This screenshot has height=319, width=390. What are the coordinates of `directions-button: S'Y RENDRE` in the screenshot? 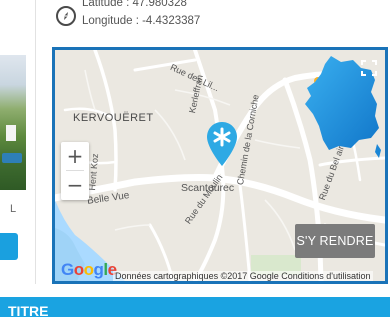 It's located at (335, 241).